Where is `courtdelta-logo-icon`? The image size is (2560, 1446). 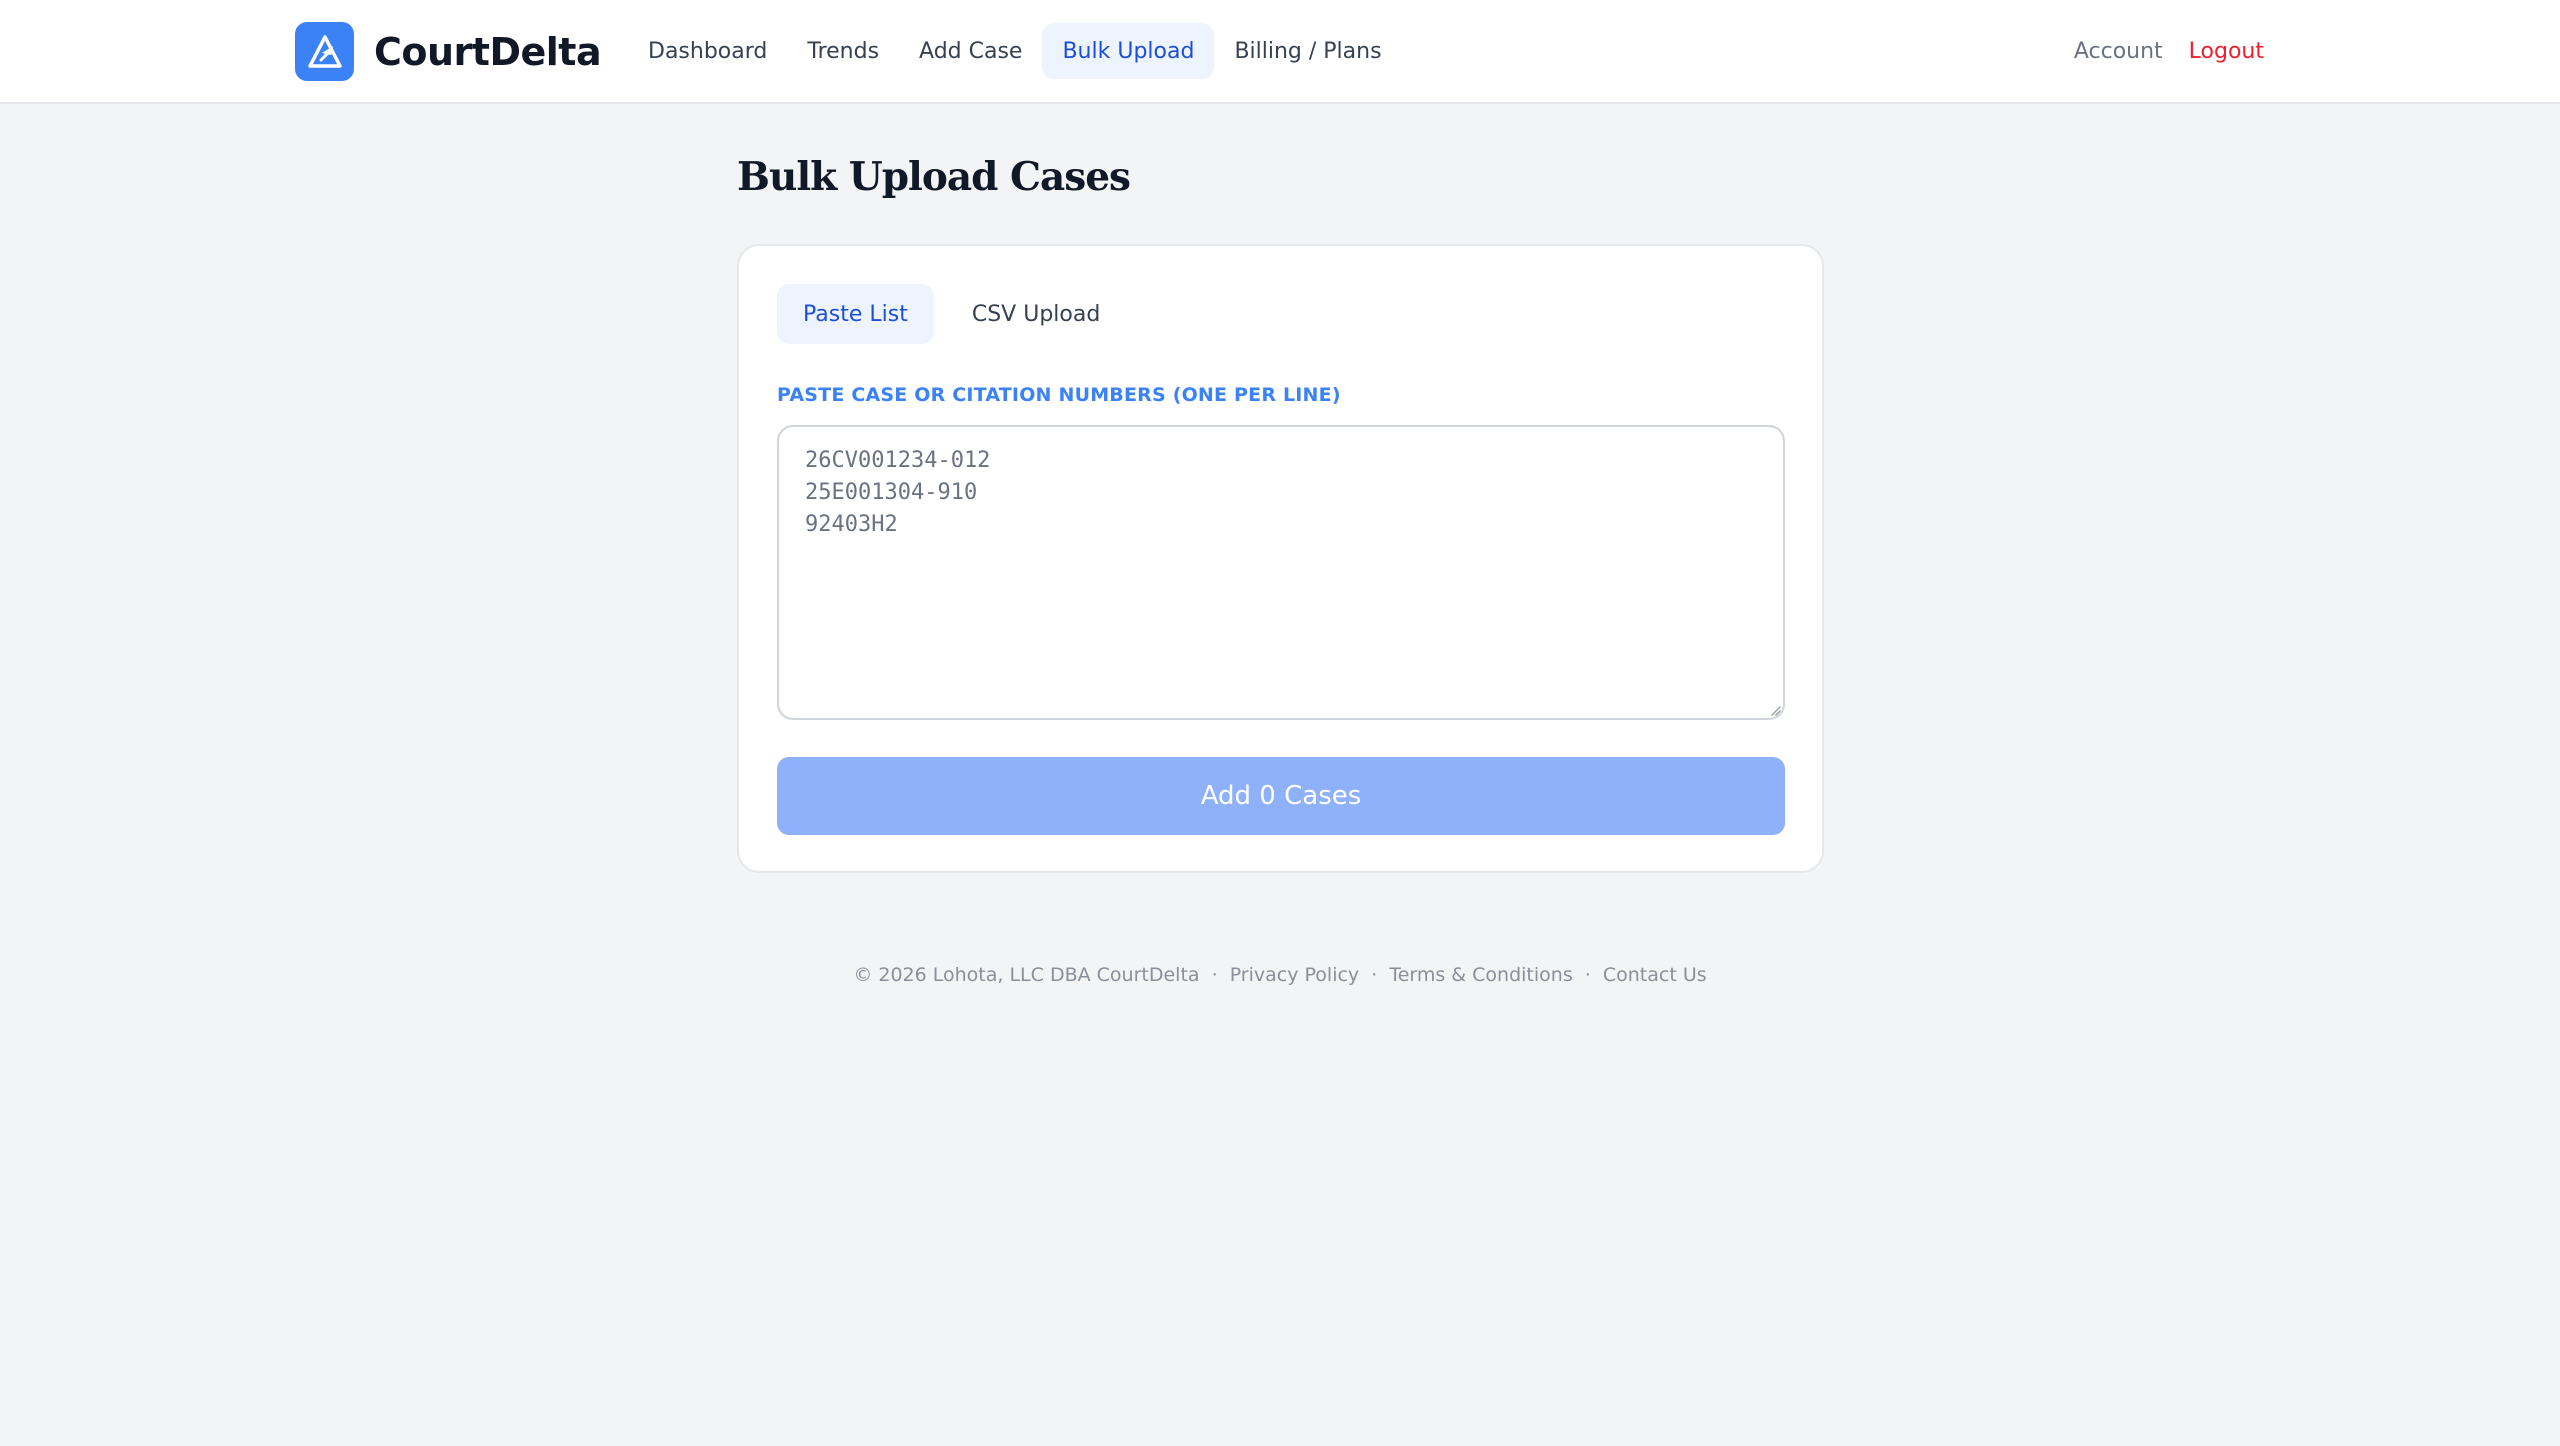 courtdelta-logo-icon is located at coordinates (324, 51).